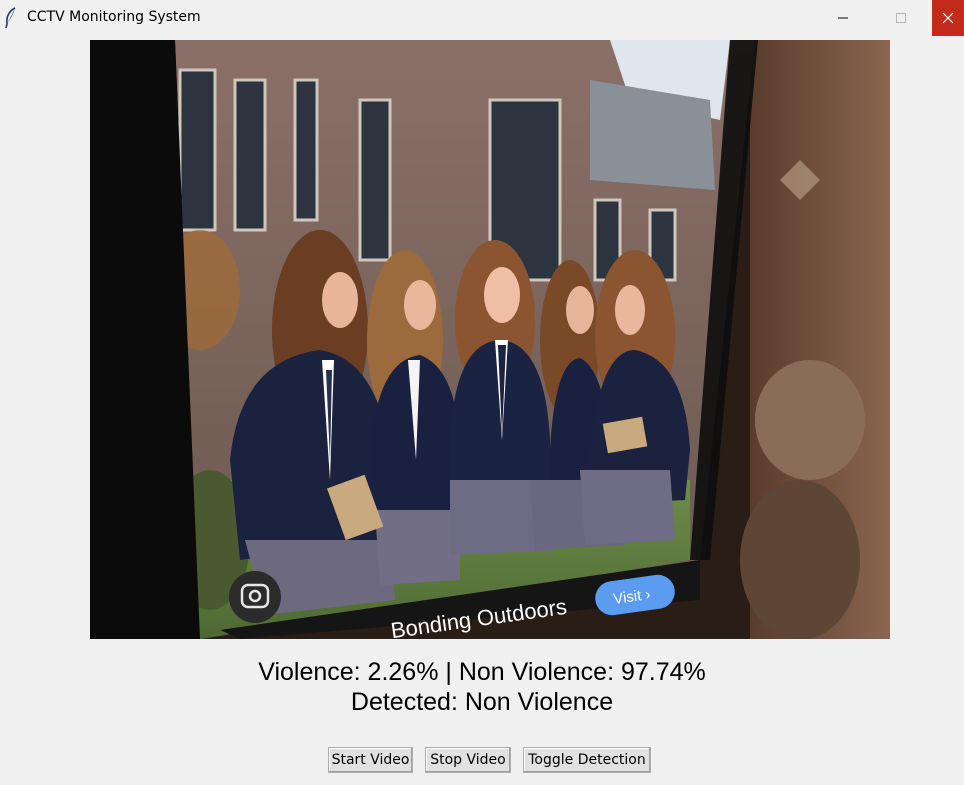  What do you see at coordinates (482, 18) in the screenshot?
I see `title-bar: CCTV Monitoring System` at bounding box center [482, 18].